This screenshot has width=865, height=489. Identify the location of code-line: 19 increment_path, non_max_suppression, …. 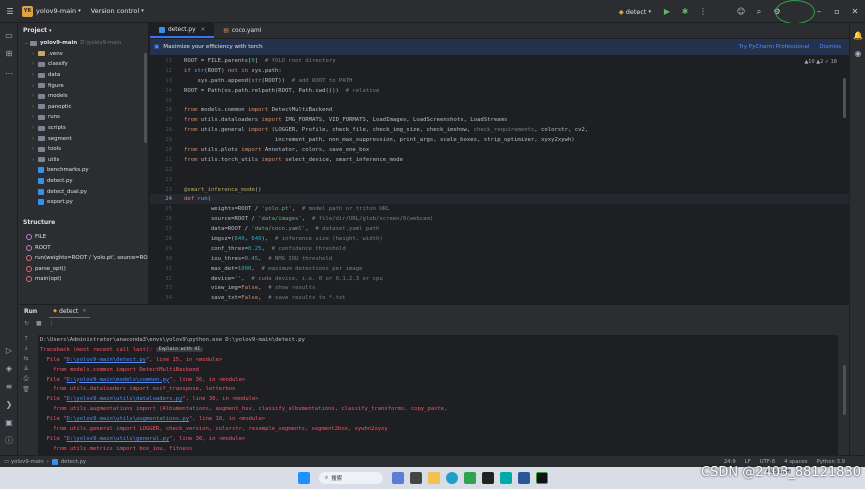
(499, 140).